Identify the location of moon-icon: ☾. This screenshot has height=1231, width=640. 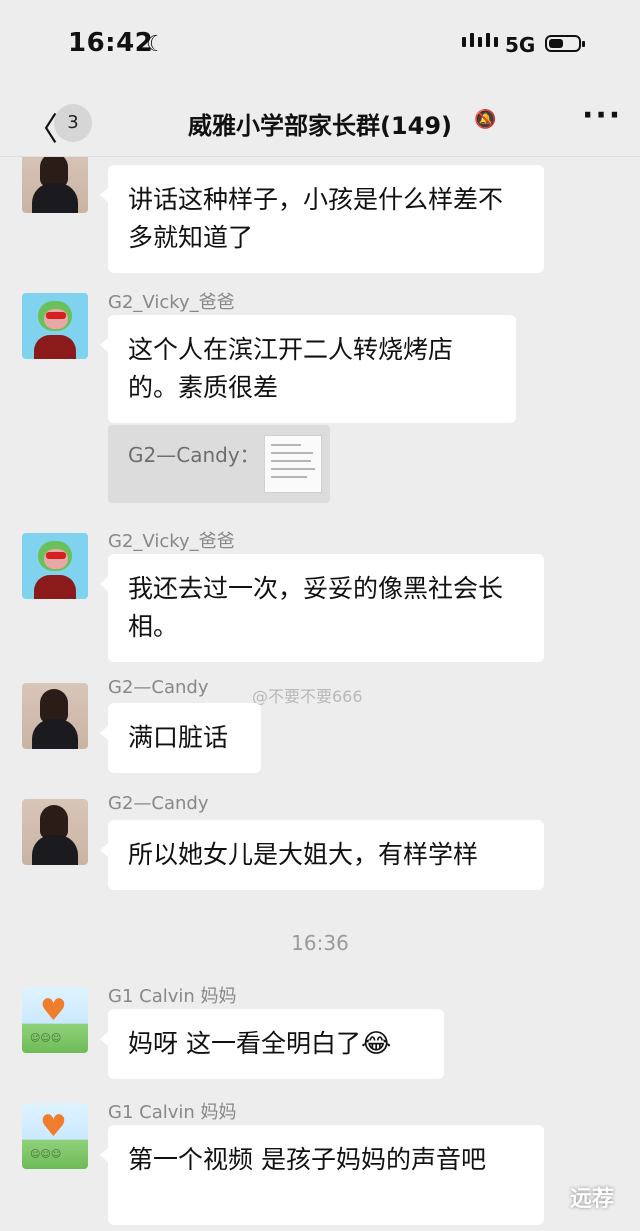
(156, 44).